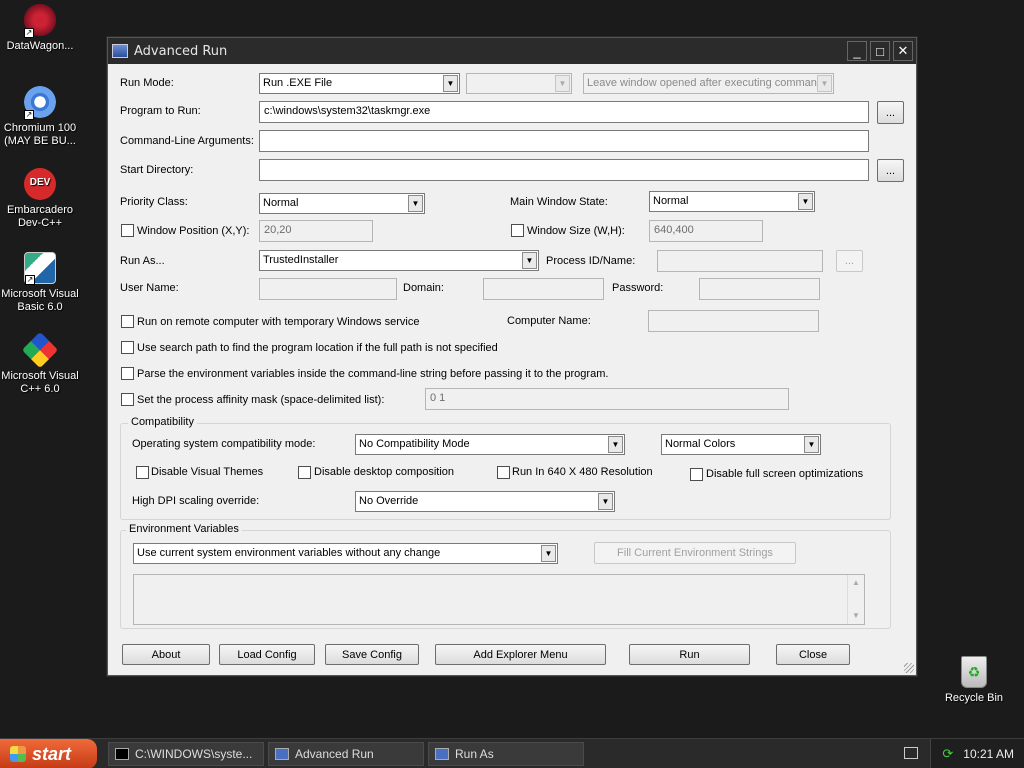 Image resolution: width=1024 pixels, height=768 pixels. I want to click on winpos-checkbox, so click(127, 230).